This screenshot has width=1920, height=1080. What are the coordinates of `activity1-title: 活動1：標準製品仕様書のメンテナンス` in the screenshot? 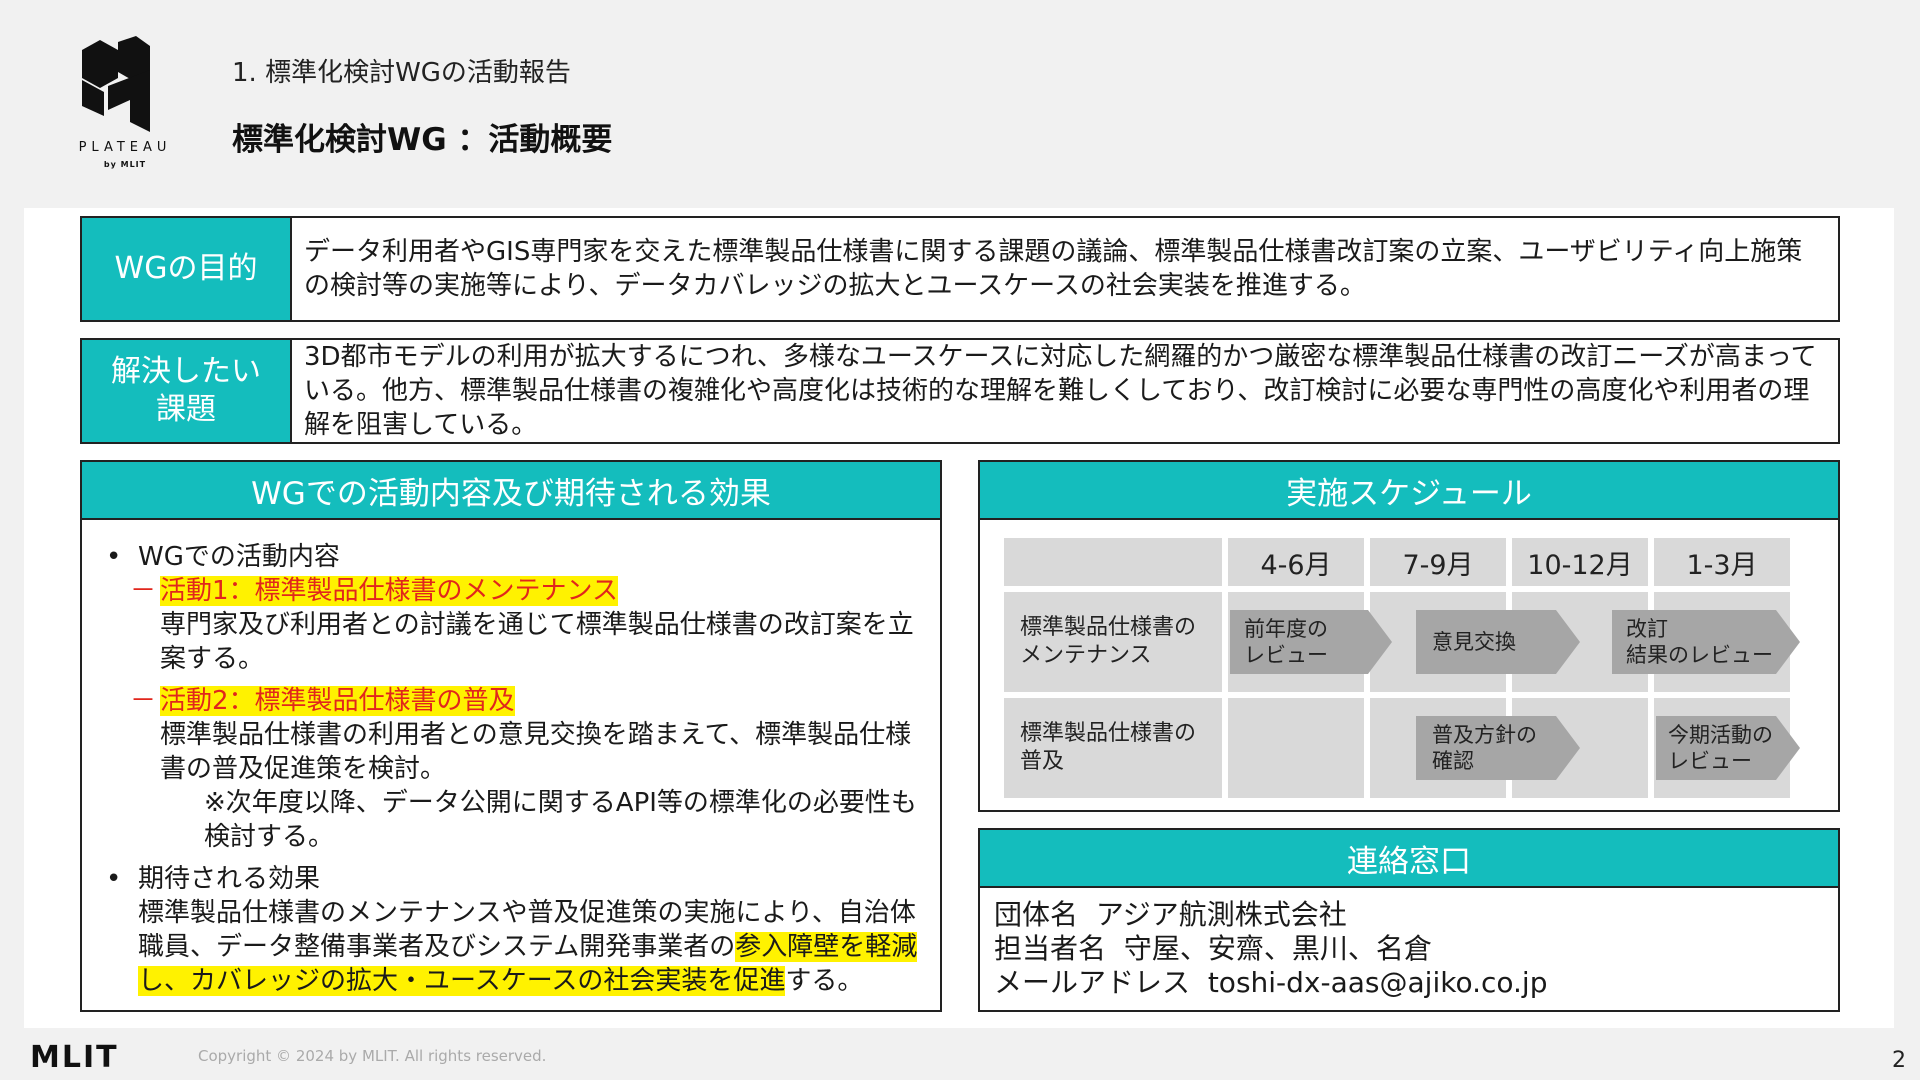 It's located at (389, 591).